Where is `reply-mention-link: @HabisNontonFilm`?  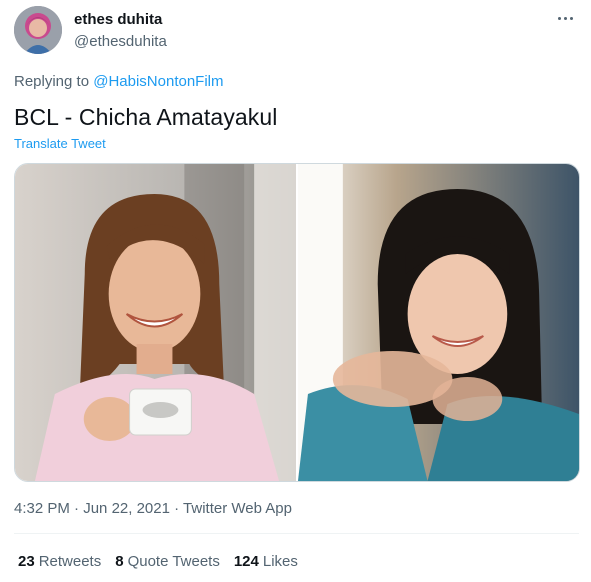
reply-mention-link: @HabisNontonFilm is located at coordinates (158, 81).